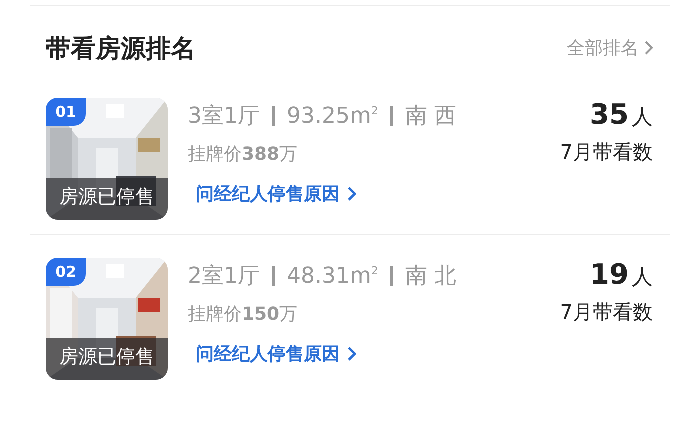 The height and width of the screenshot is (423, 700). Describe the element at coordinates (332, 276) in the screenshot. I see `floor-area: 48.31m$^{2}$` at that location.